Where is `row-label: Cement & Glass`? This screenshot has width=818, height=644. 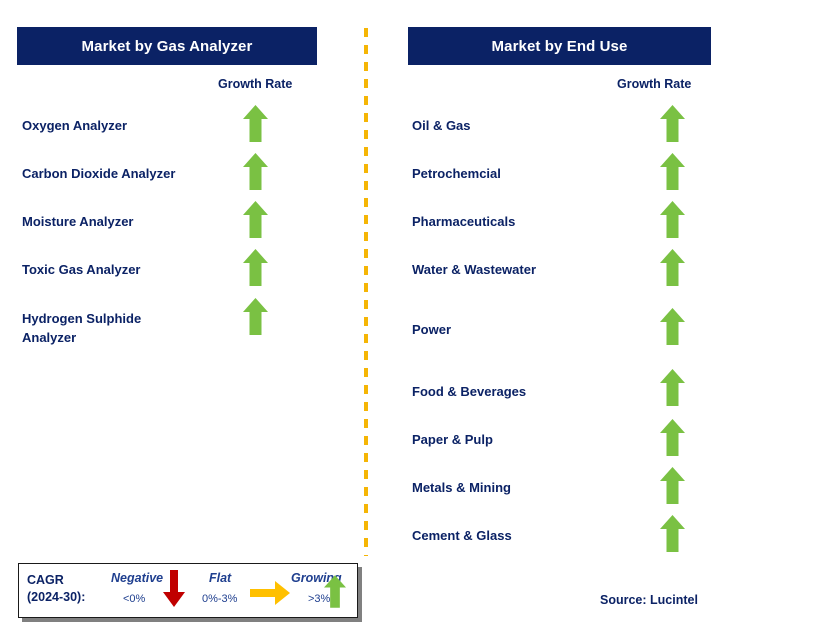
row-label: Cement & Glass is located at coordinates (462, 535).